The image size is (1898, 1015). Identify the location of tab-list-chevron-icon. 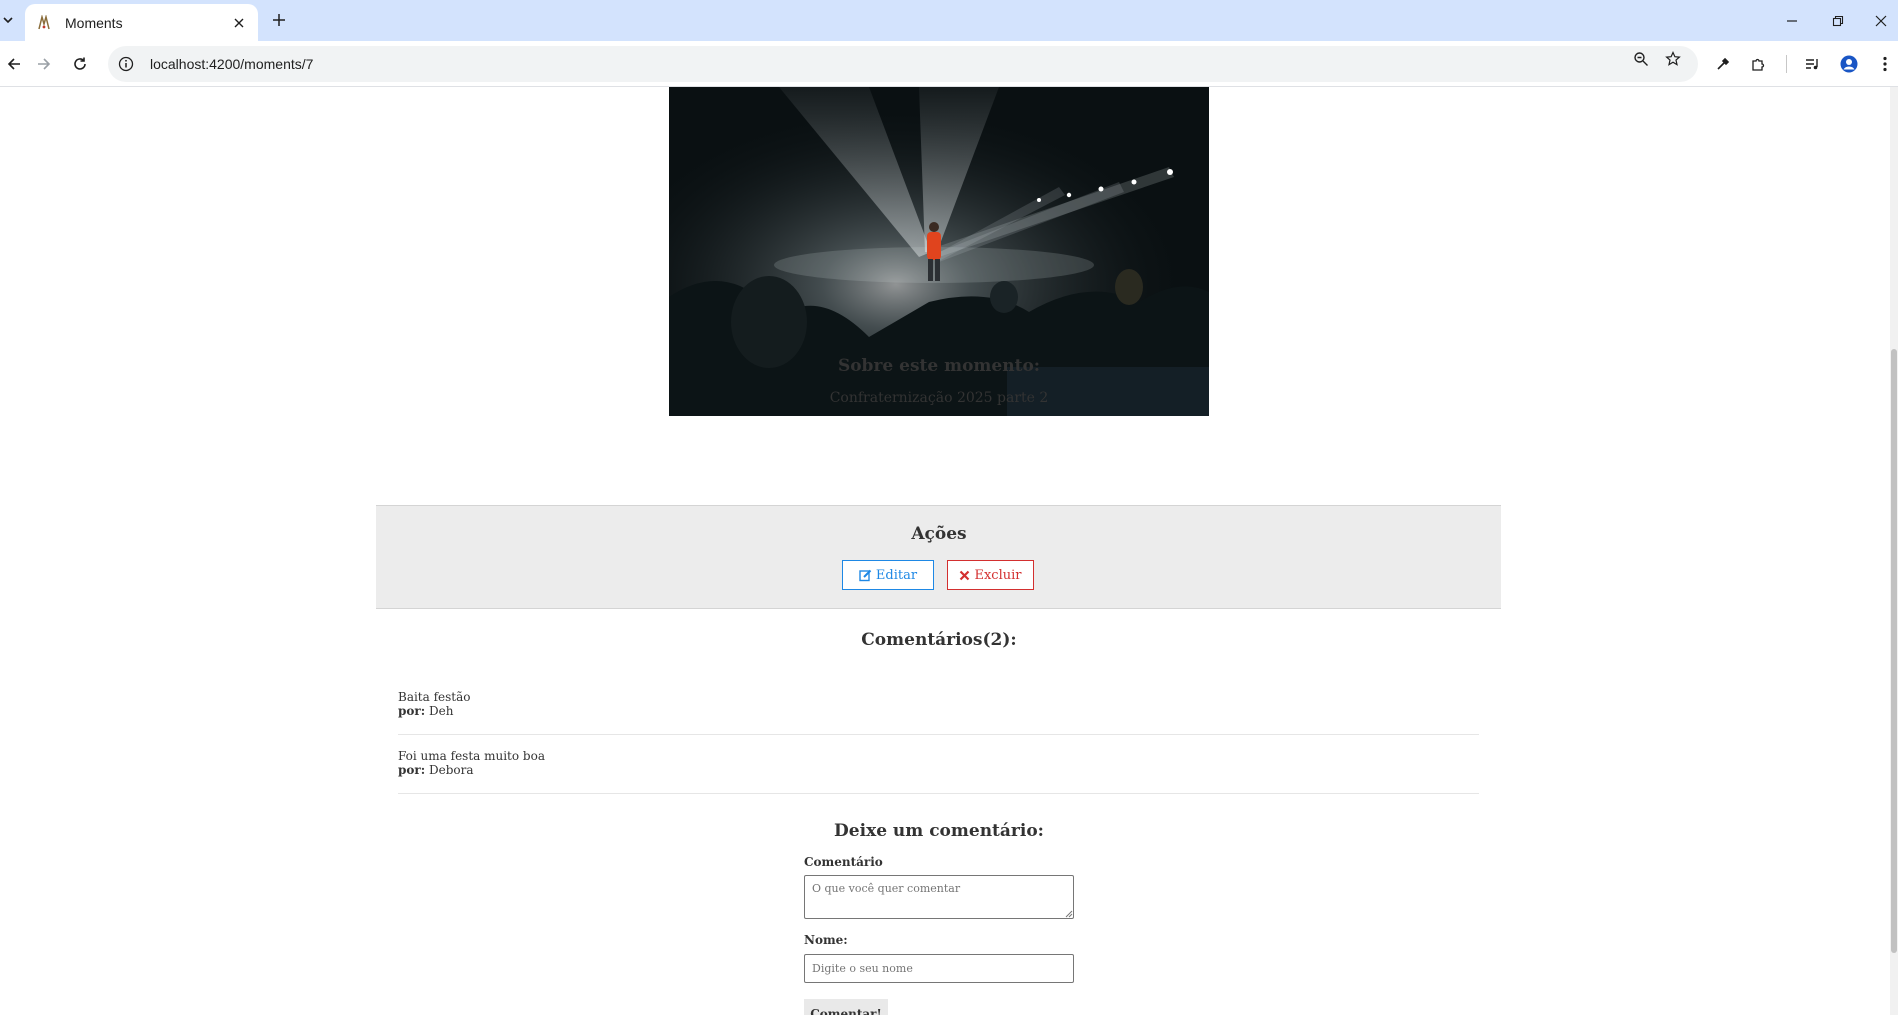
(8, 20).